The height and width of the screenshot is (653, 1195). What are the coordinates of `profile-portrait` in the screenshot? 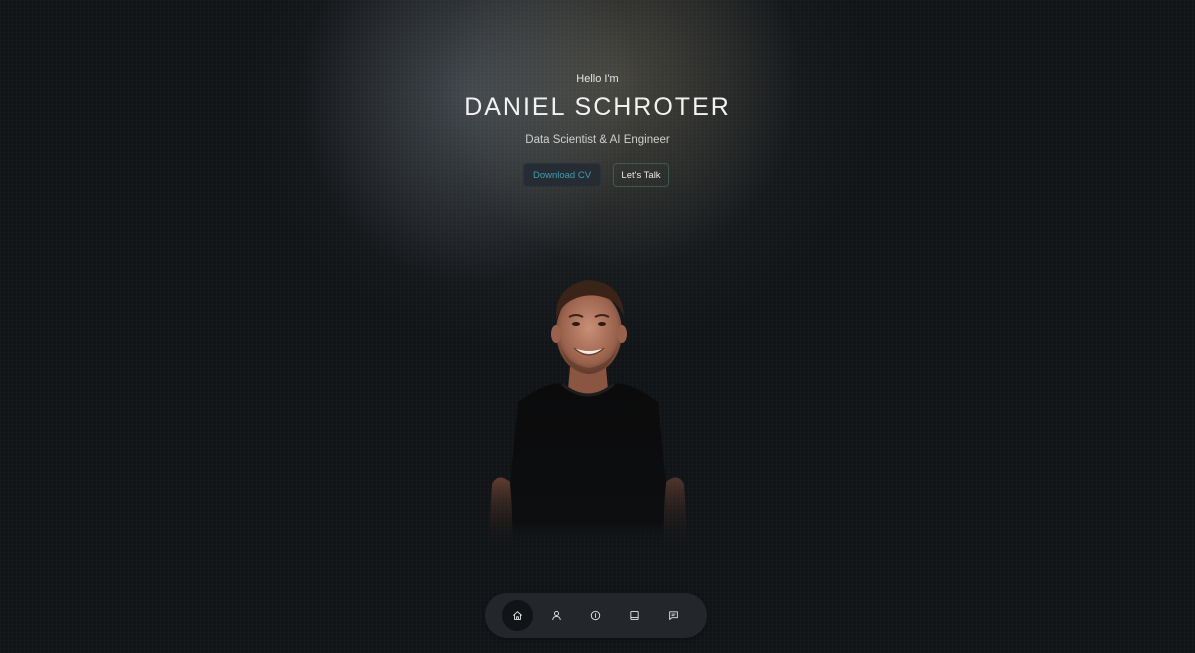 It's located at (588, 413).